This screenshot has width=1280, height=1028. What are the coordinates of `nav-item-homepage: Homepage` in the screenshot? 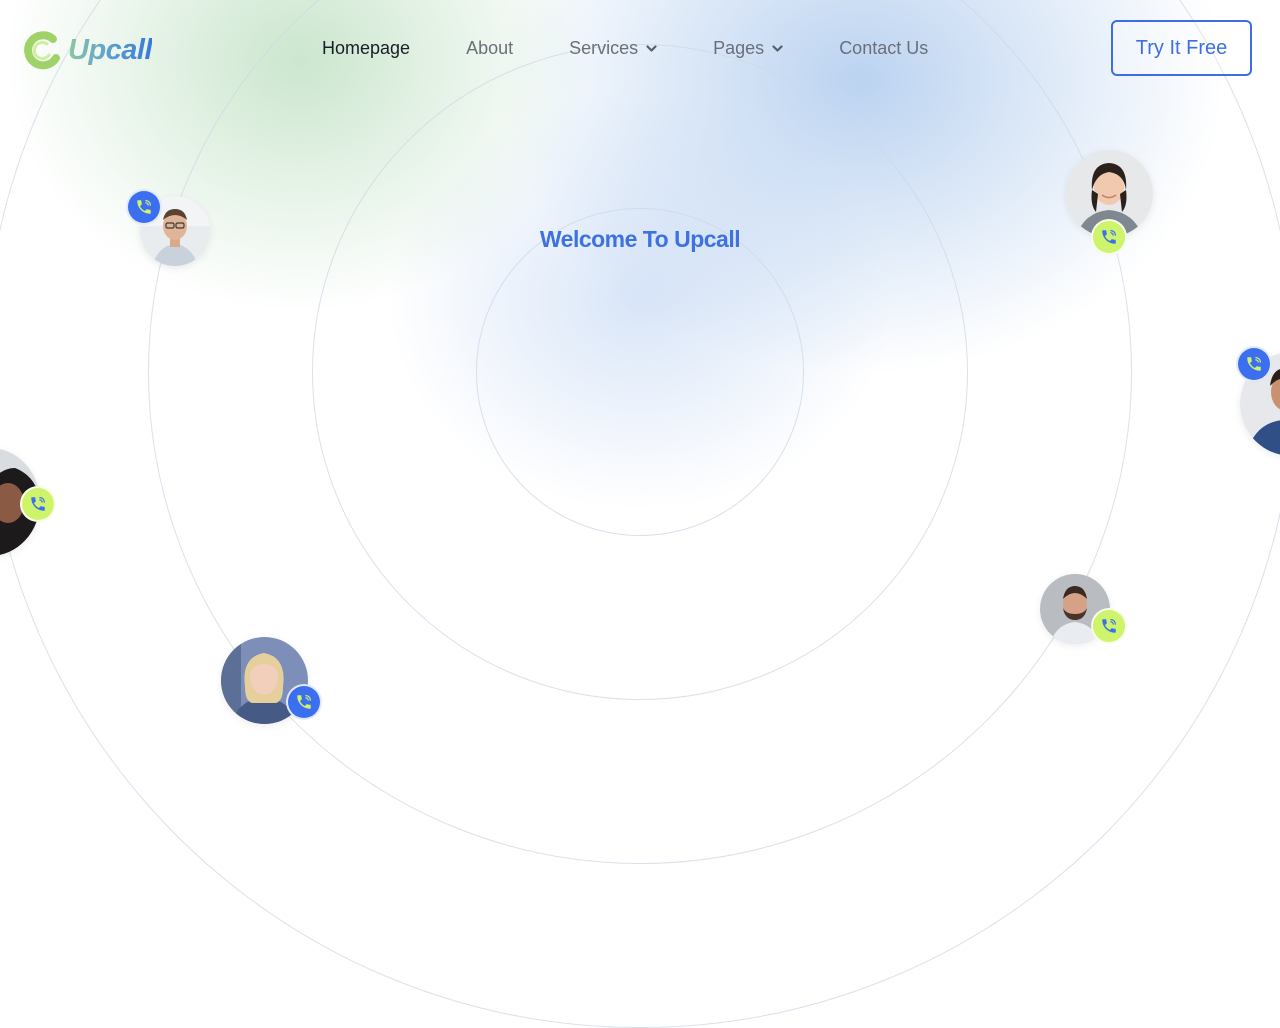 It's located at (366, 48).